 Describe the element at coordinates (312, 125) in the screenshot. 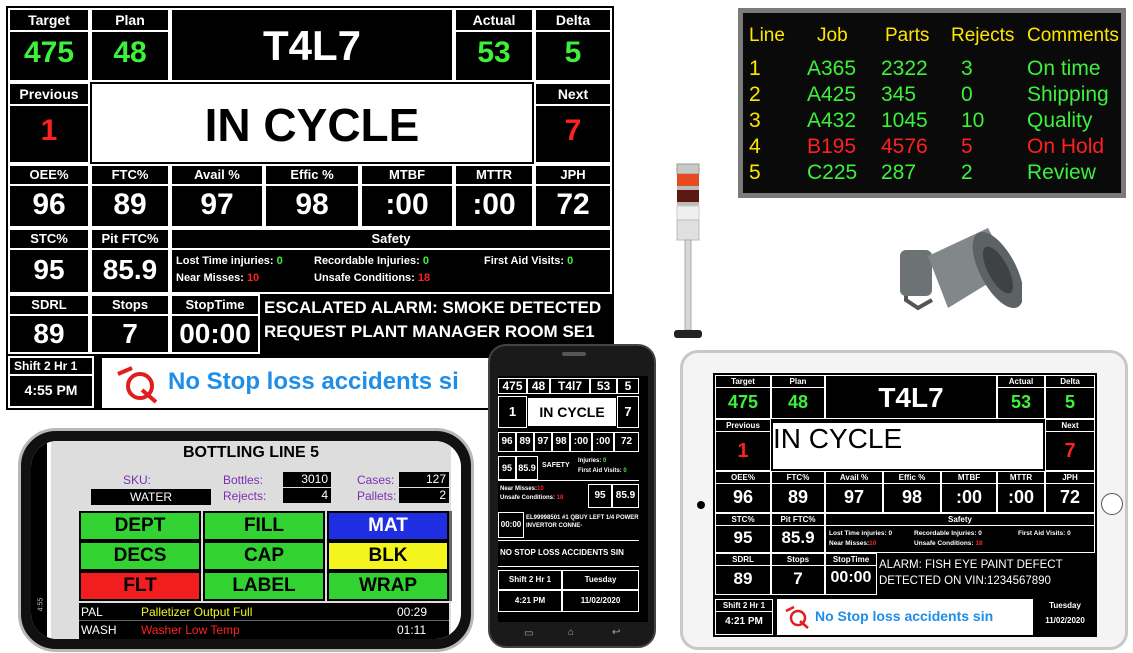

I see `status-text: IN CYCLE` at that location.